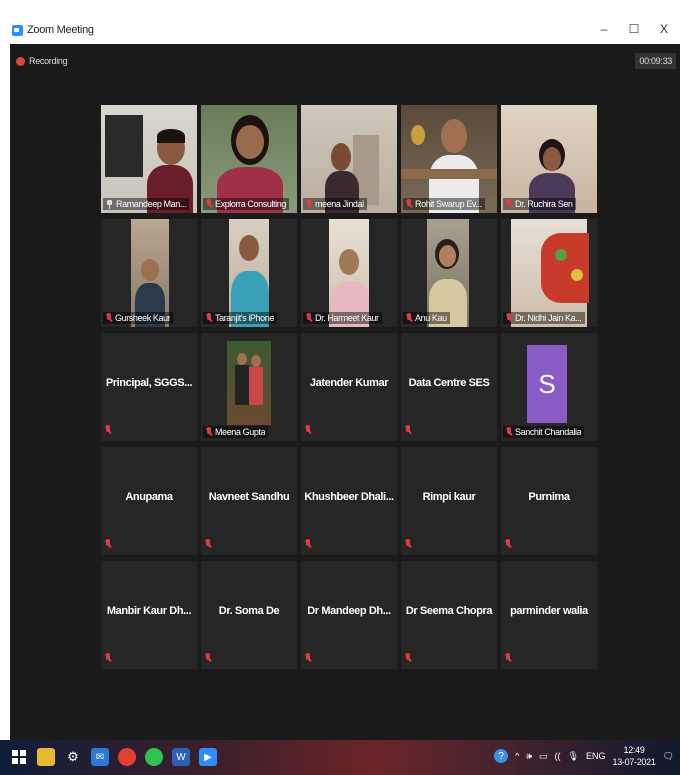 The image size is (680, 775). Describe the element at coordinates (143, 318) in the screenshot. I see `participant-name: Gursheek Kaur` at that location.